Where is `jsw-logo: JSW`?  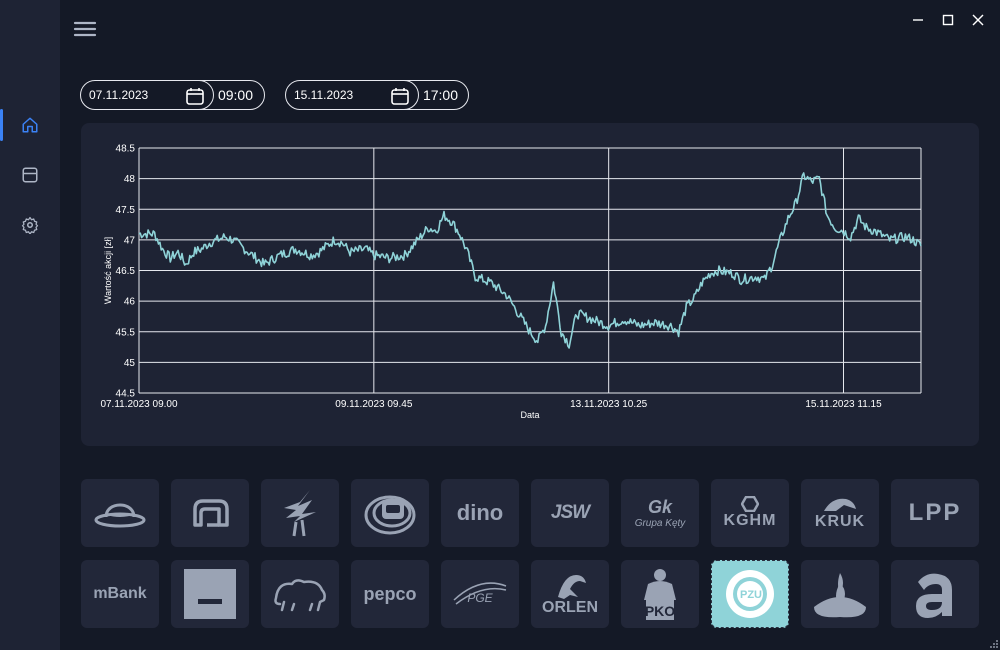 jsw-logo: JSW is located at coordinates (570, 512).